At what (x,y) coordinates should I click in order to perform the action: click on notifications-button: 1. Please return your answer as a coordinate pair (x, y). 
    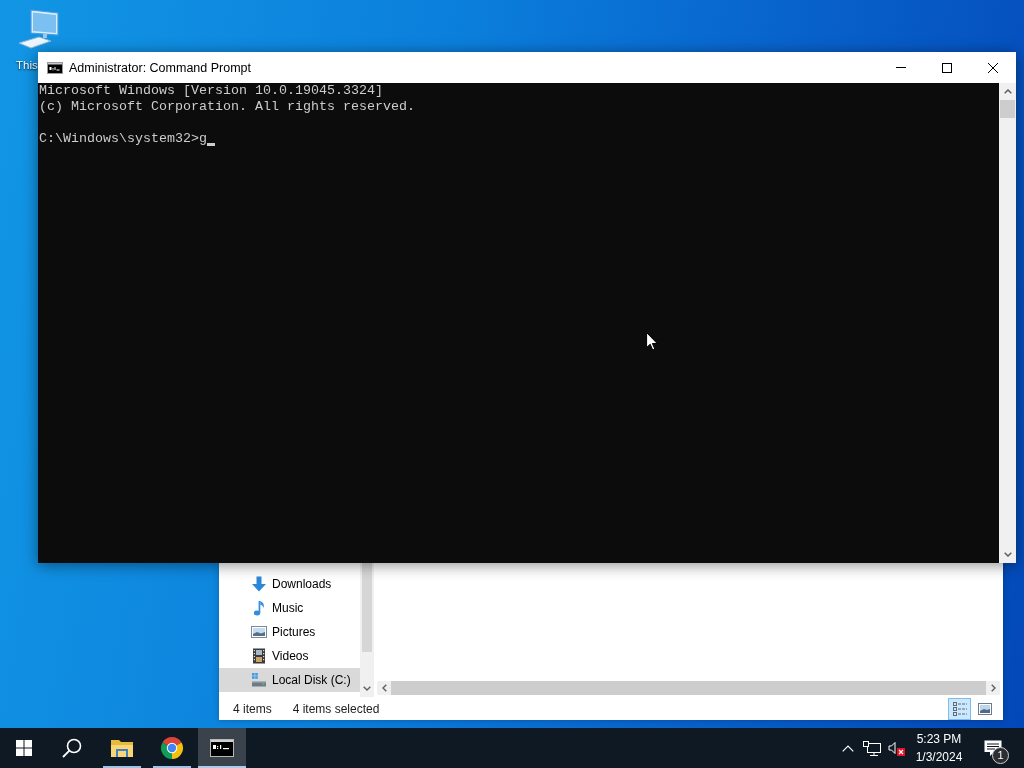
    Looking at the image, I should click on (993, 748).